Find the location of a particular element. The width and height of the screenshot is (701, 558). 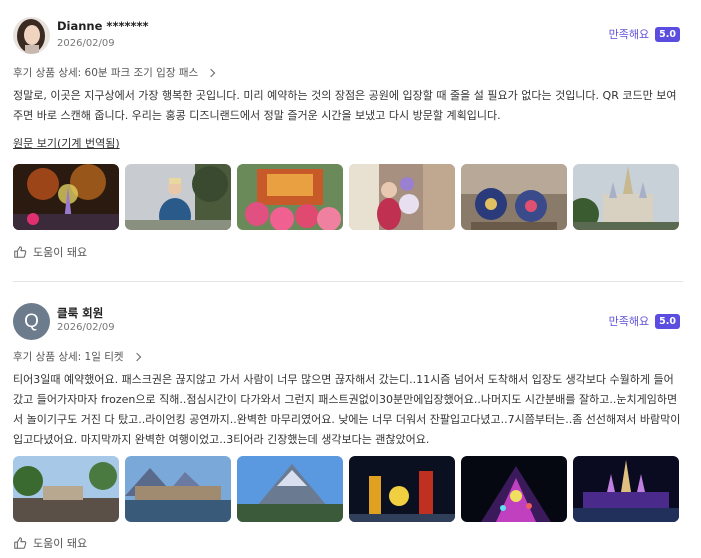

reviewer-name: 클룩 회원 is located at coordinates (80, 313).